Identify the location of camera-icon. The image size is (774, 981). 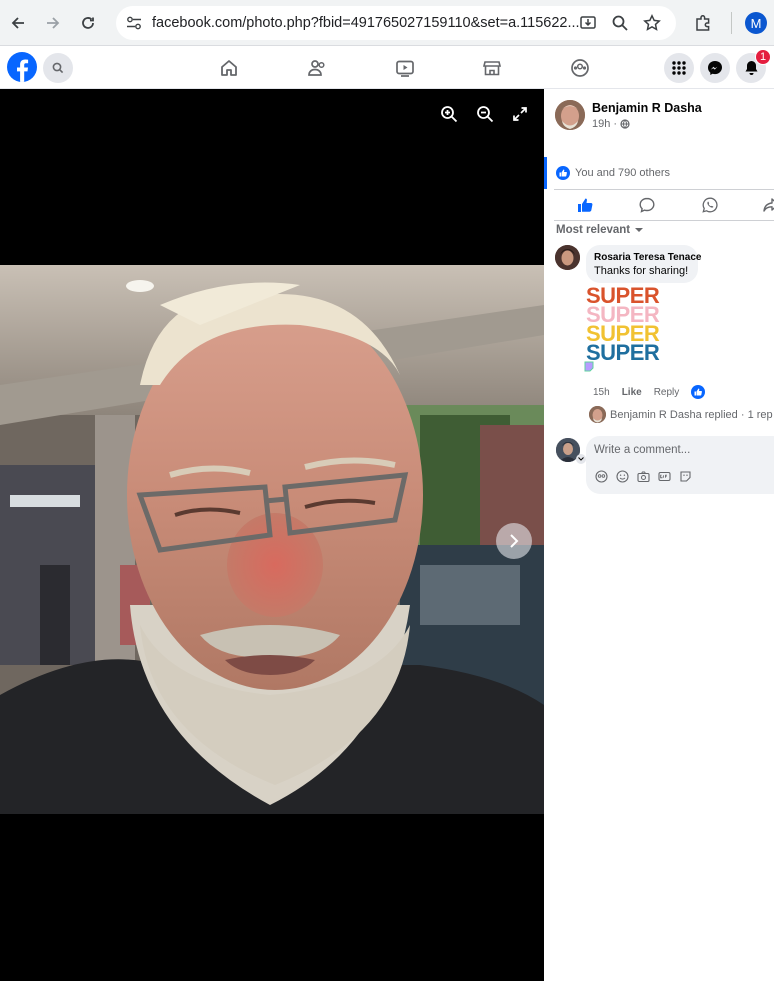
(643, 476).